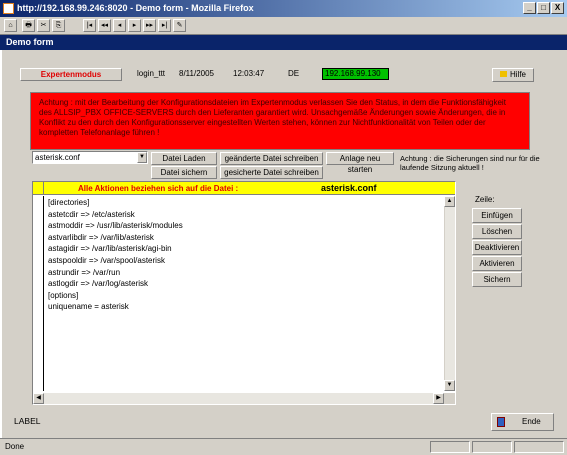  Describe the element at coordinates (243, 284) in the screenshot. I see `editor-line: astlogdir => /var/log/asterisk` at that location.